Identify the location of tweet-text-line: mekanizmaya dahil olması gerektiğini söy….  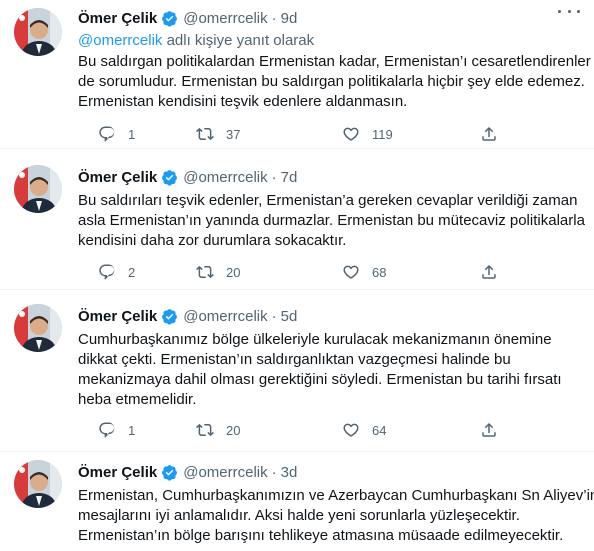
(320, 379).